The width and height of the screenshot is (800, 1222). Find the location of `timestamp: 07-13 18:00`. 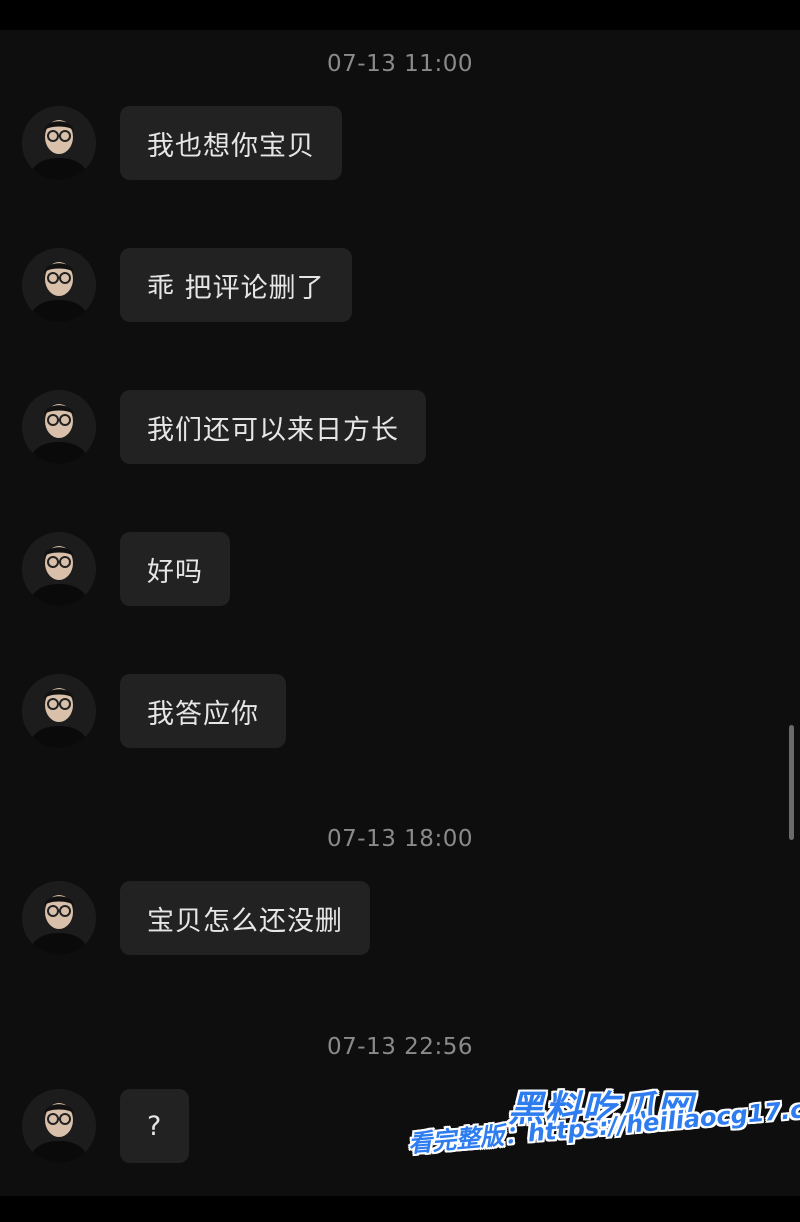

timestamp: 07-13 18:00 is located at coordinates (400, 839).